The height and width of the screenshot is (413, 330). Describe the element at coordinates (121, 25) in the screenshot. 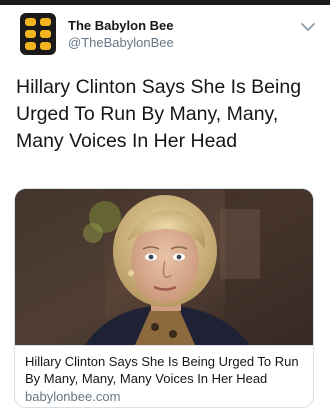

I see `display-name: The Babylon Bee` at that location.